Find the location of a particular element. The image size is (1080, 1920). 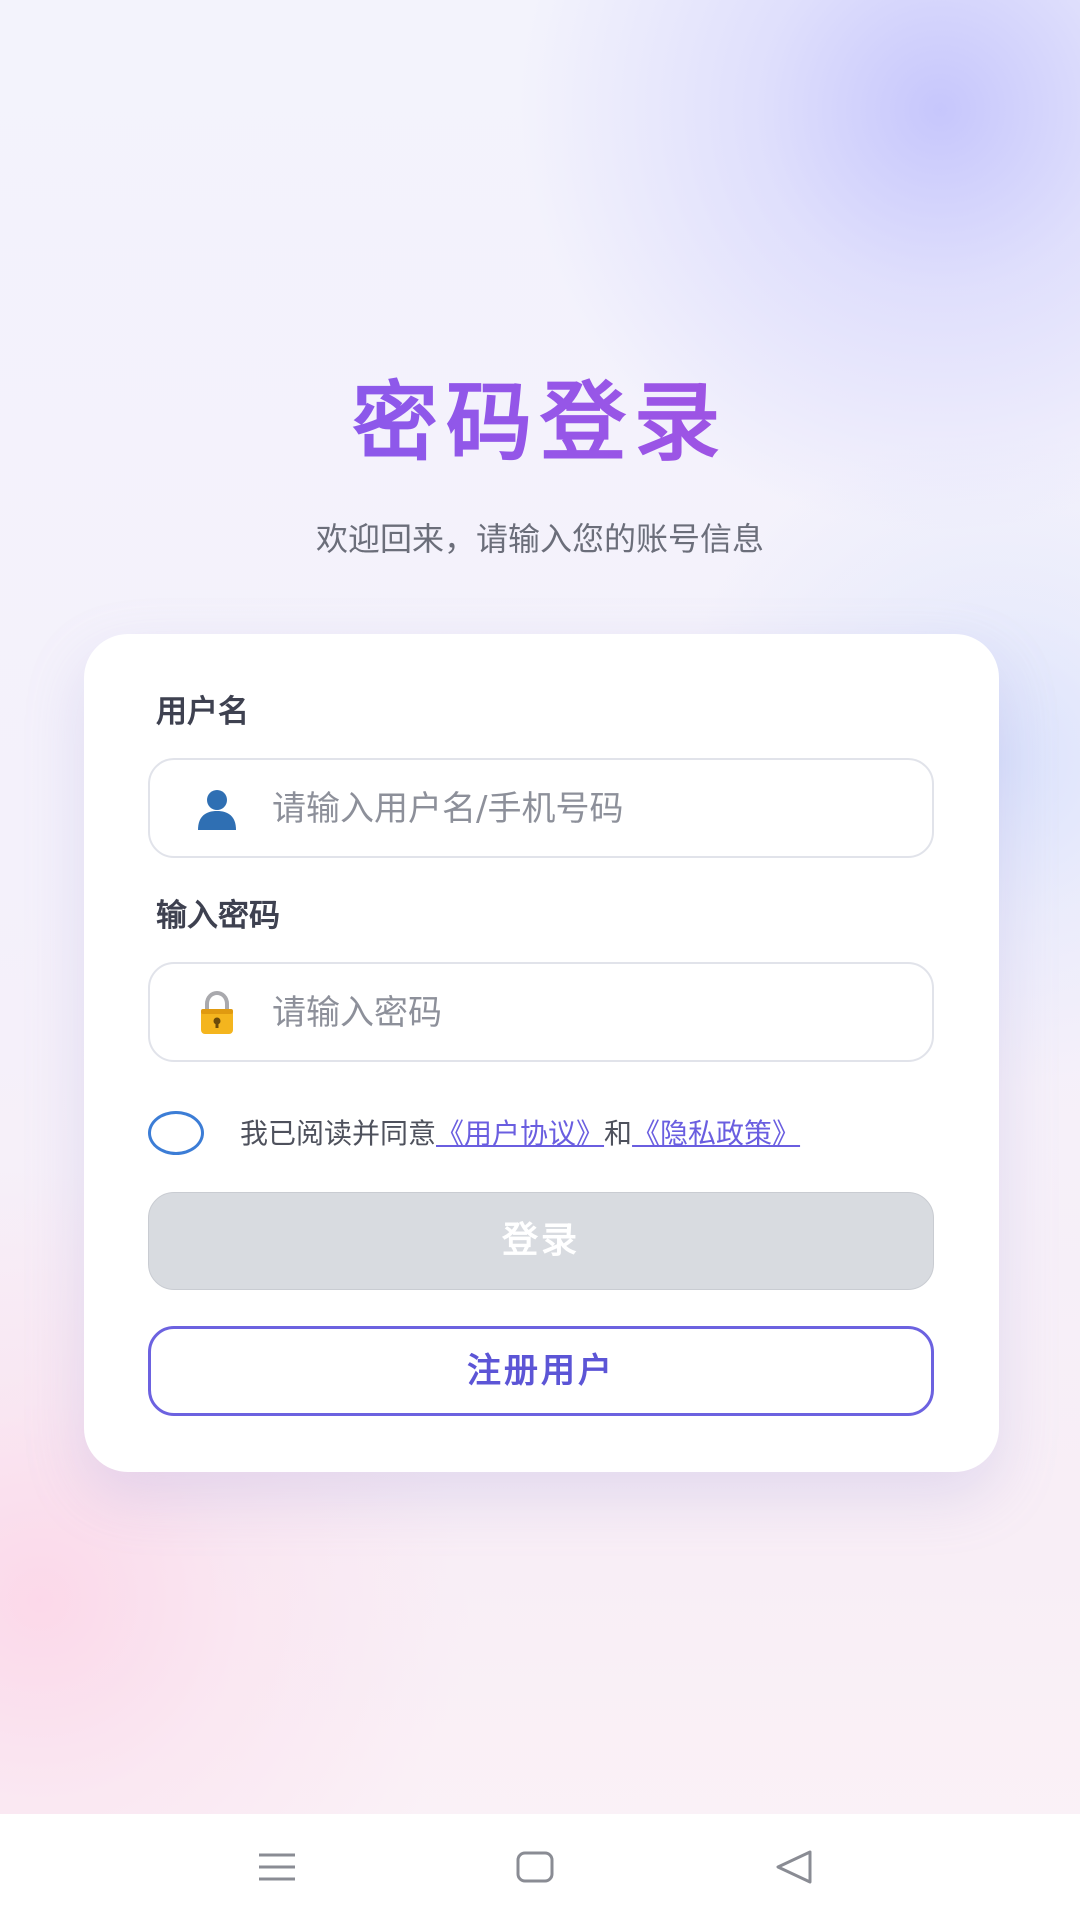

page-subtitle: 欢迎回来，请输入您的账号信息 is located at coordinates (539, 539).